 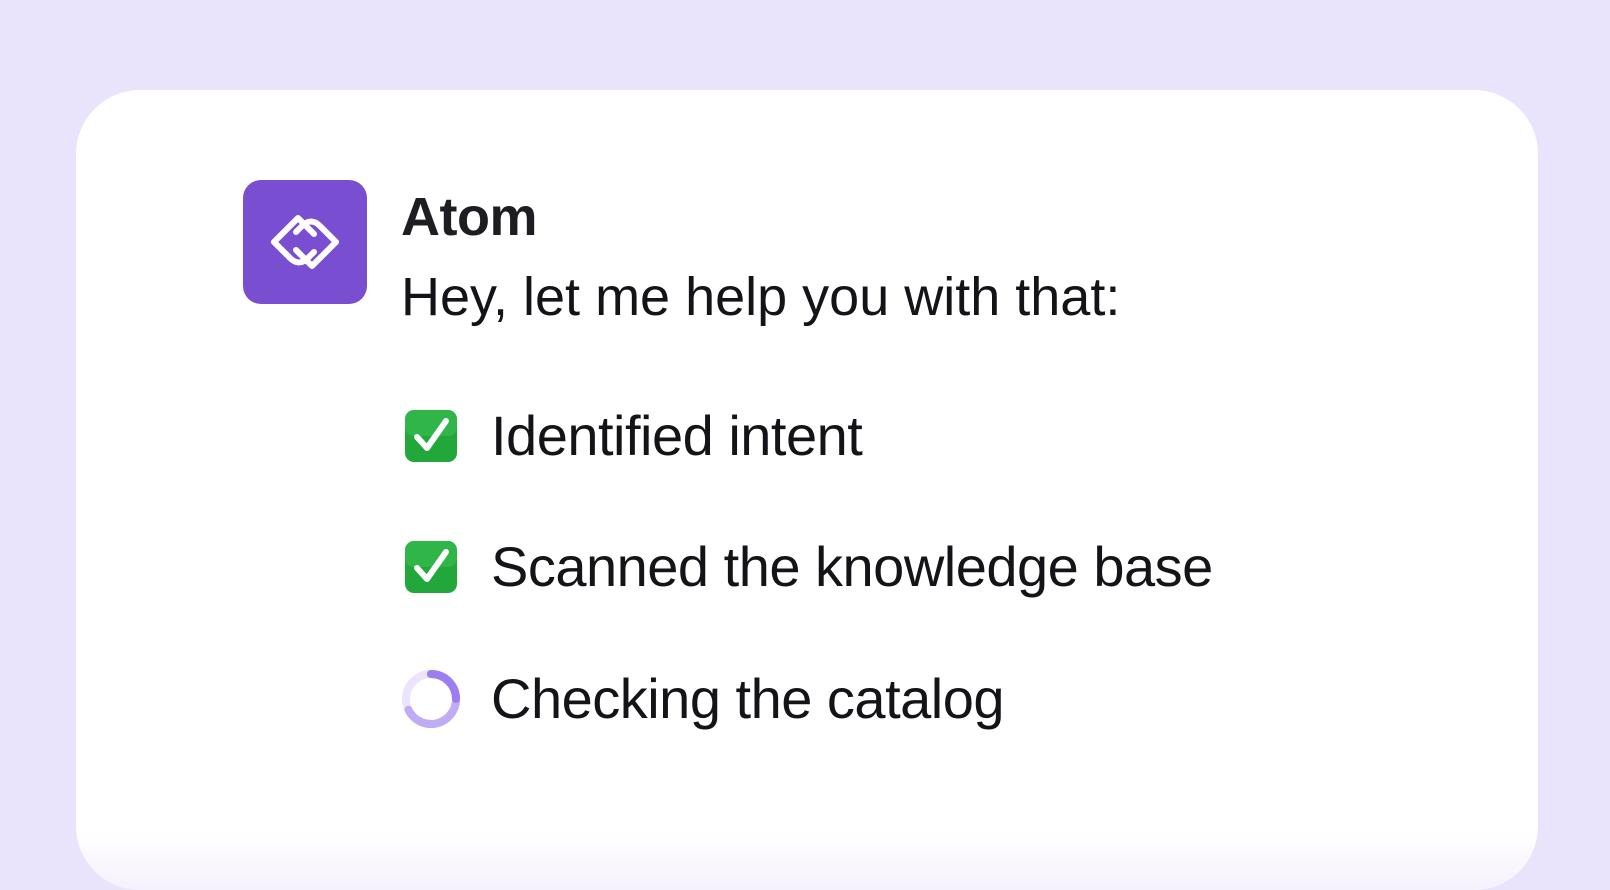 I want to click on card-bottom-fade, so click(x=807, y=860).